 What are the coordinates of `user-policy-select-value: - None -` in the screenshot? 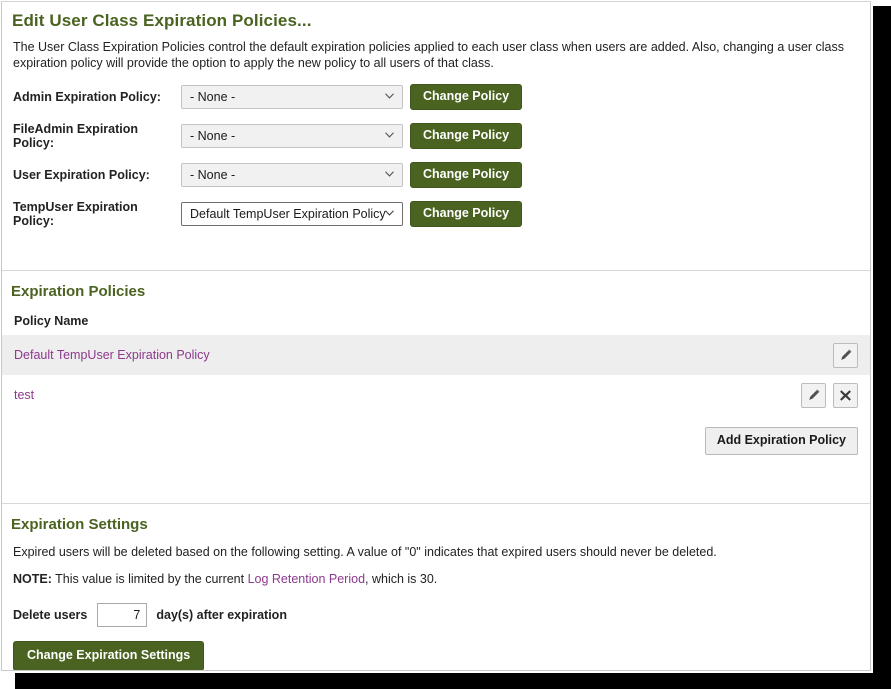 It's located at (292, 175).